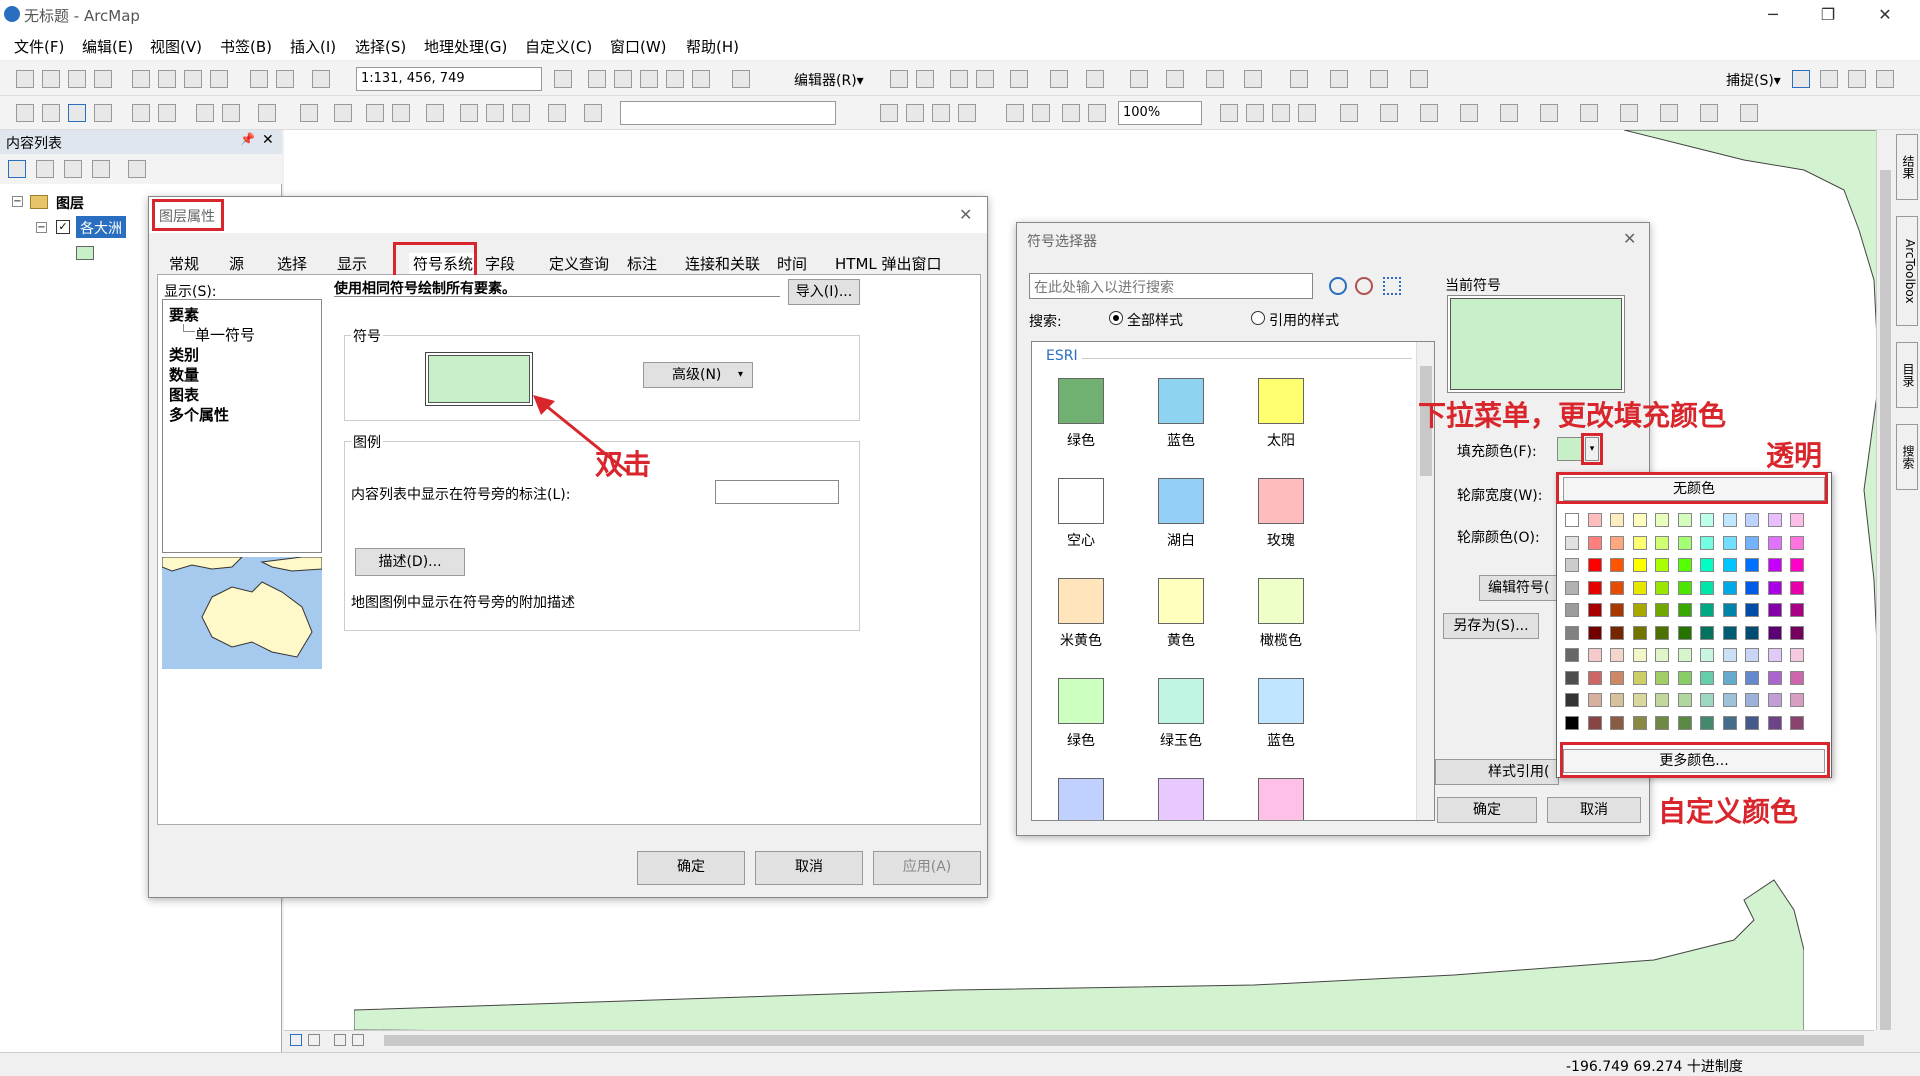  I want to click on search-icon, so click(1338, 286).